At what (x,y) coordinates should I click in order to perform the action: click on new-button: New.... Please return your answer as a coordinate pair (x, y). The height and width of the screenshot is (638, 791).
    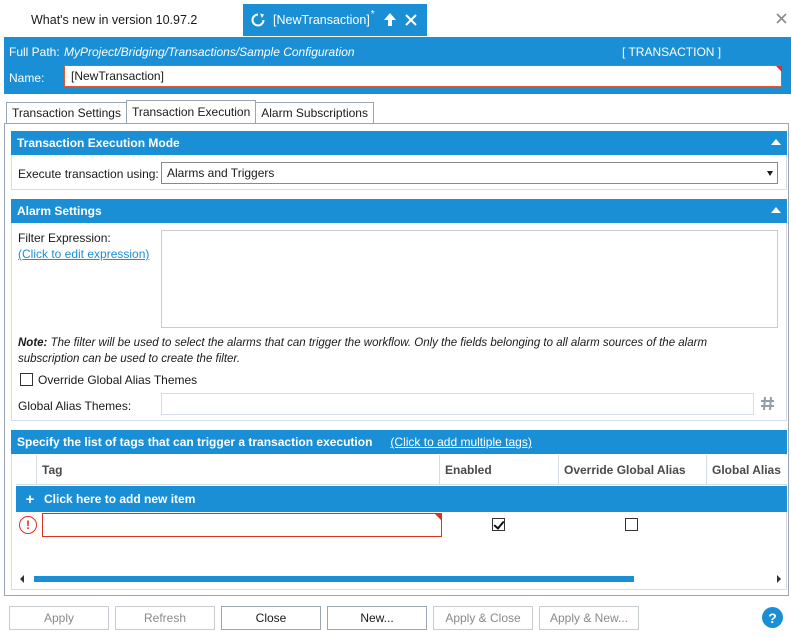
    Looking at the image, I should click on (377, 618).